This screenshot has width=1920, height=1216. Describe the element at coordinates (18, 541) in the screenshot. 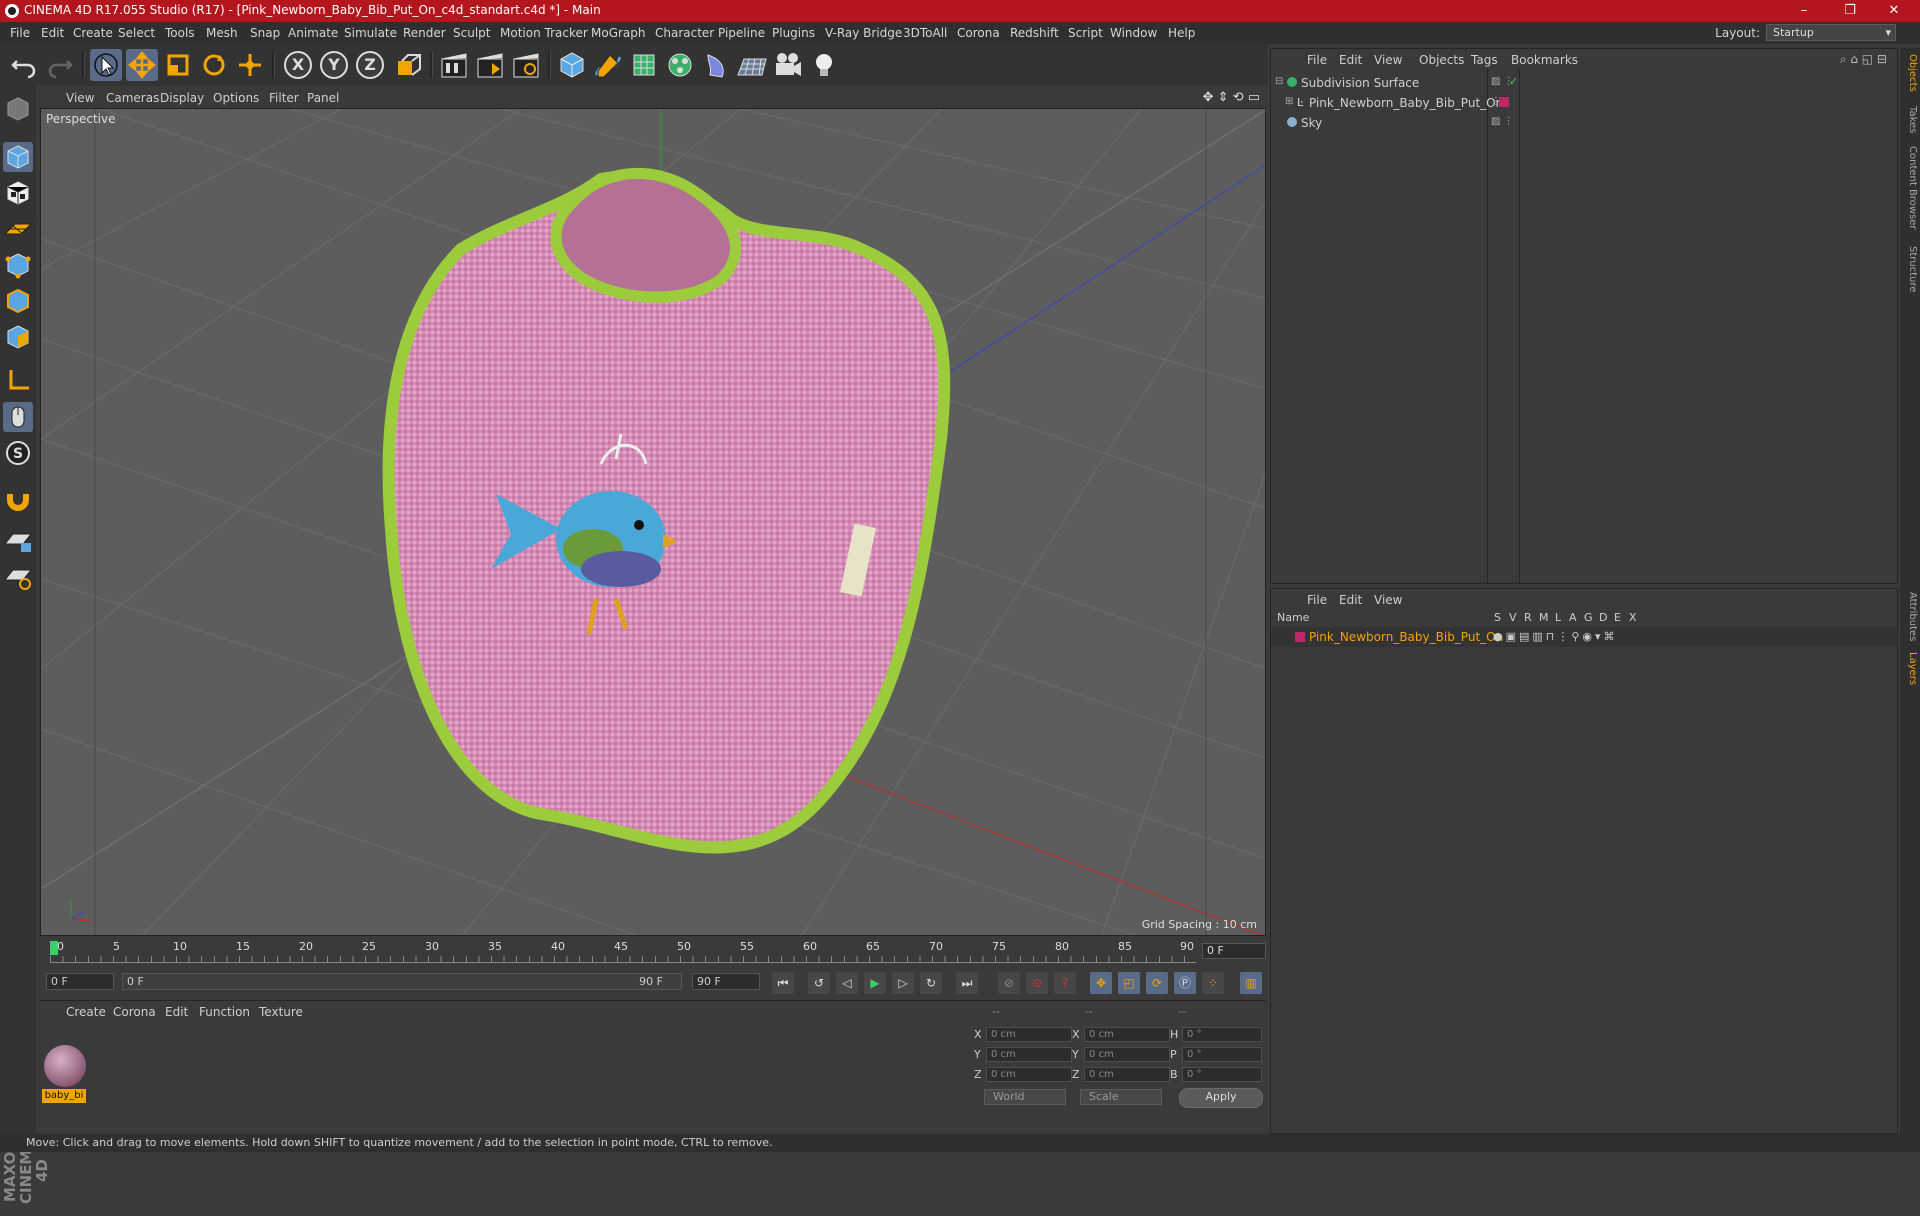

I see `lock-workplane-button` at that location.